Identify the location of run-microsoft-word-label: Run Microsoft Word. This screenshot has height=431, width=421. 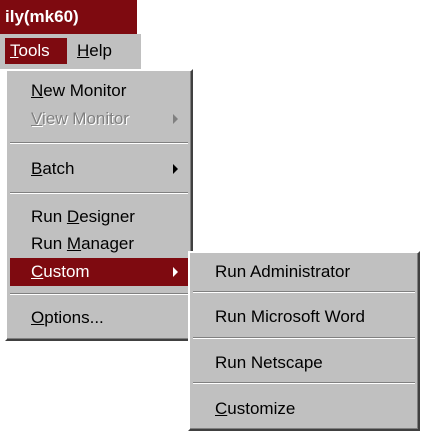
(290, 316).